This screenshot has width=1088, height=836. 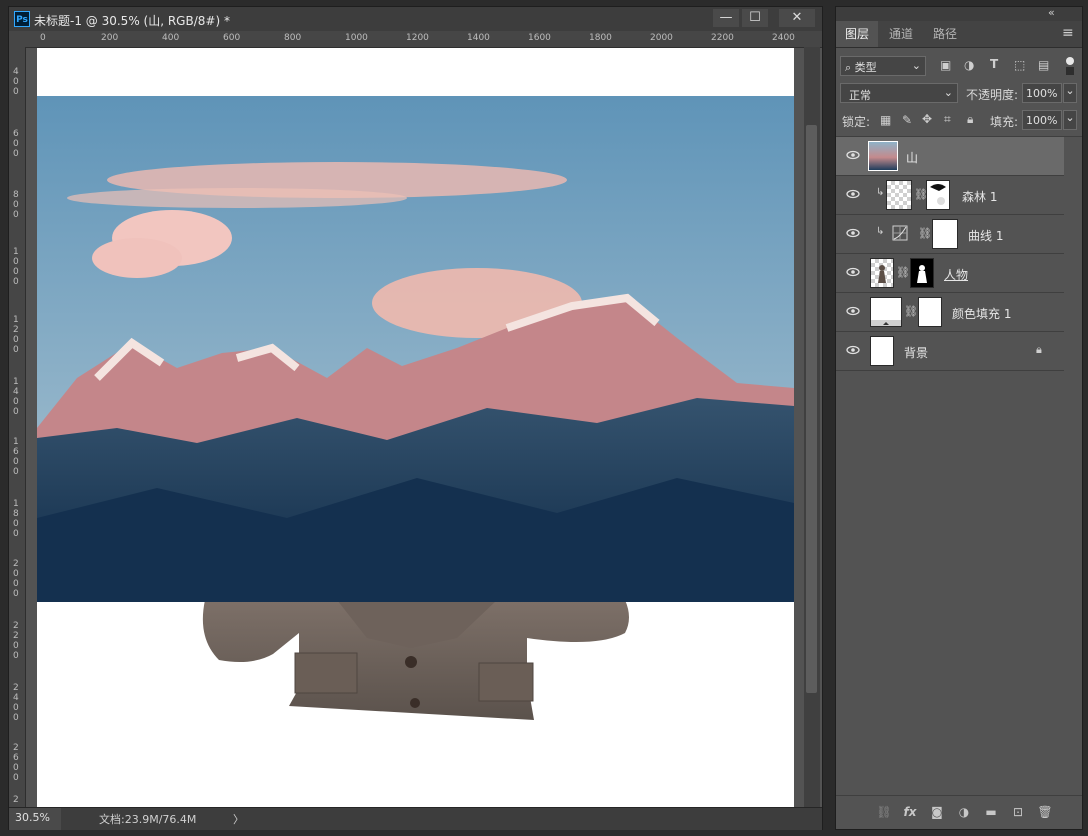 I want to click on fx-icon: fx, so click(x=910, y=812).